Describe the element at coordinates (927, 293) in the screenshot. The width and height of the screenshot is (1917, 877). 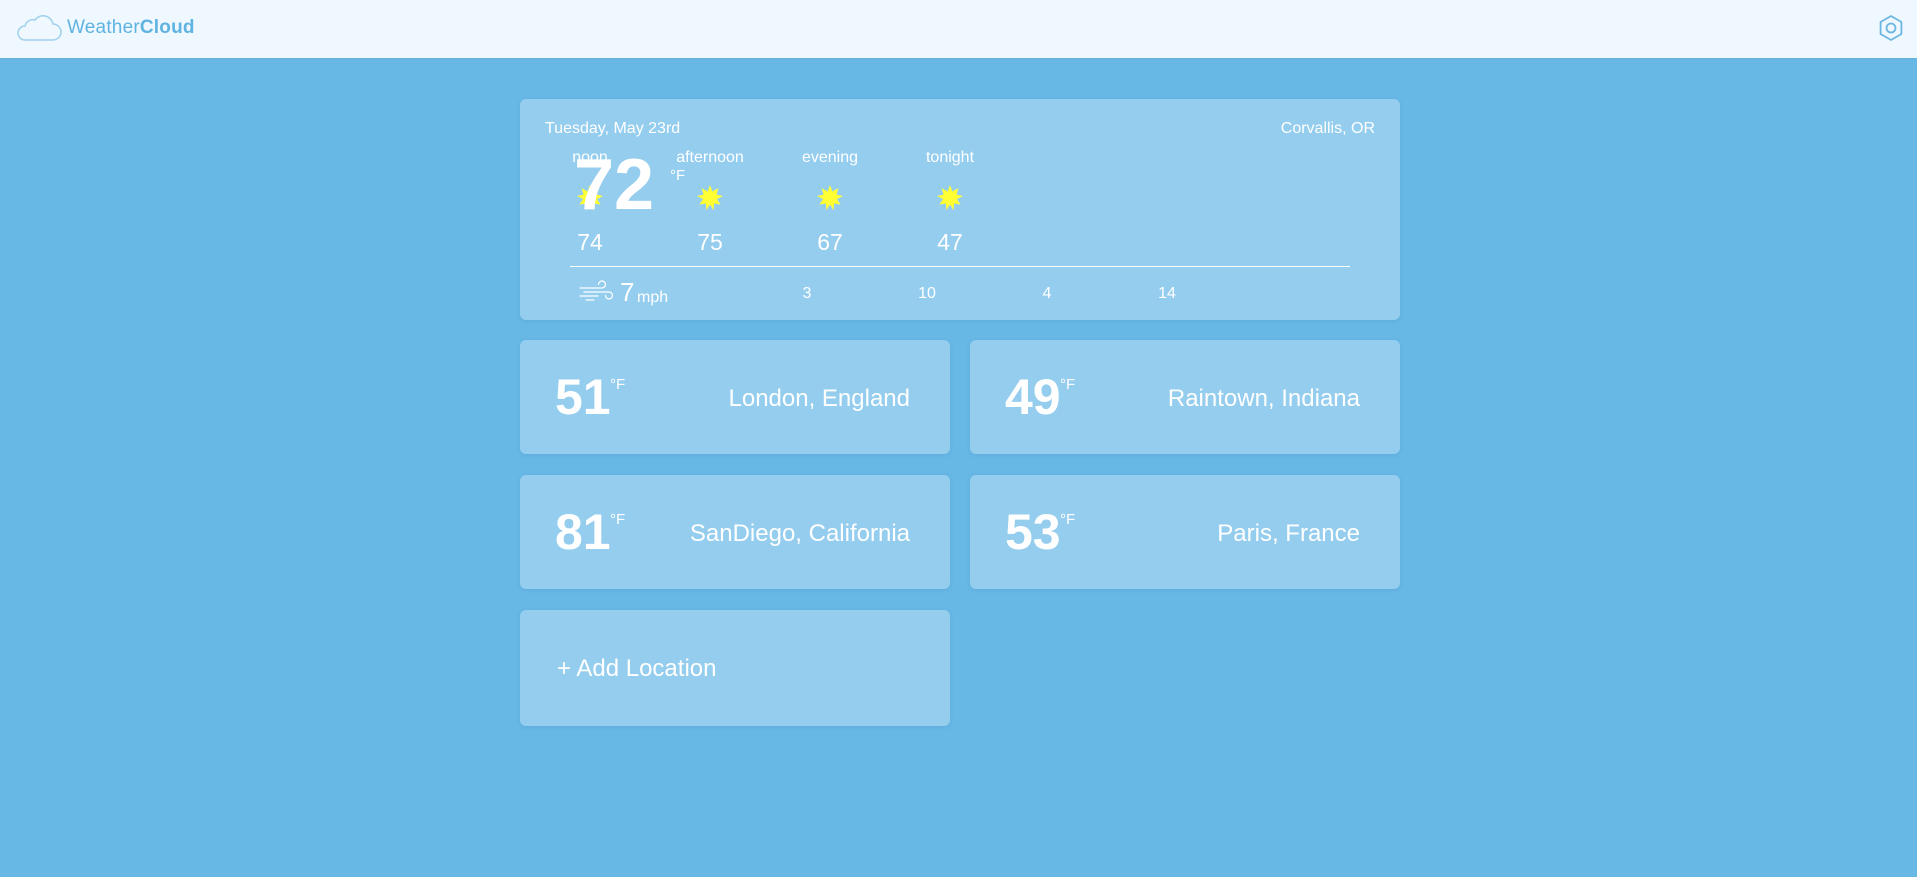
I see `wind-value: 10` at that location.